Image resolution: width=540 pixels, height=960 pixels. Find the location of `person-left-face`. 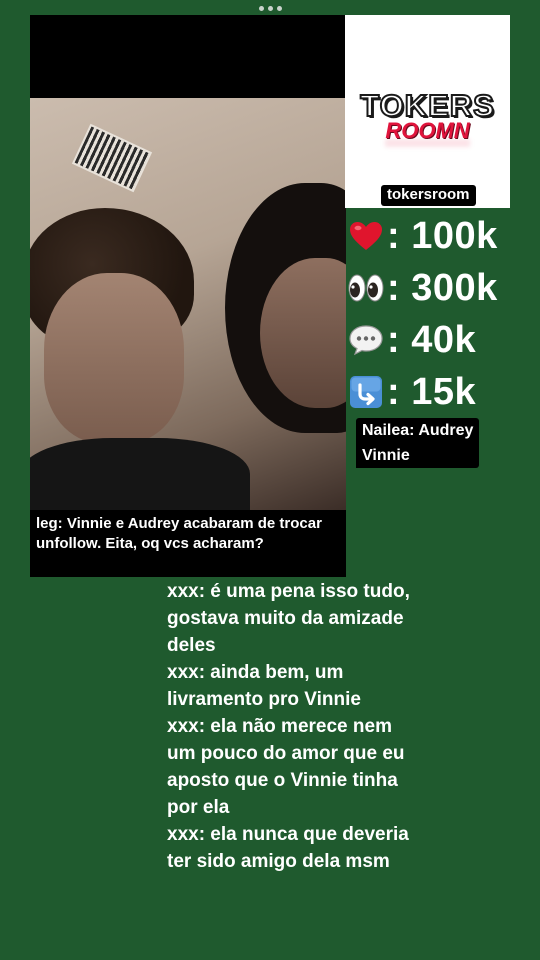

person-left-face is located at coordinates (114, 358).